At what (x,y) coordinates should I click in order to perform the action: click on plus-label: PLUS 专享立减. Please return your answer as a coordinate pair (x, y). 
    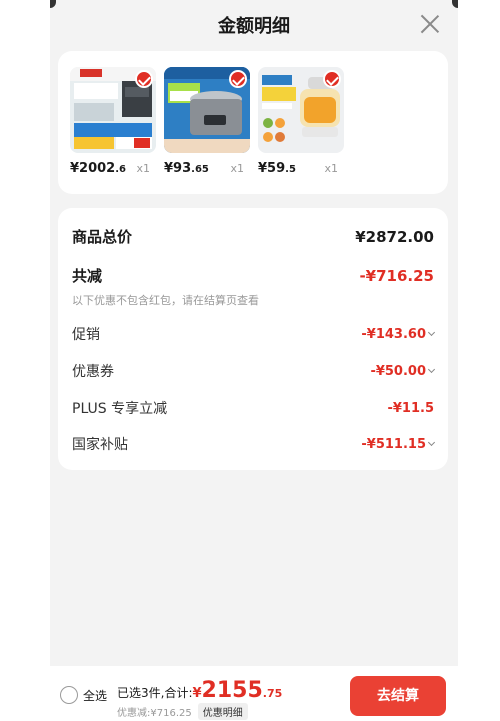
    Looking at the image, I should click on (120, 409).